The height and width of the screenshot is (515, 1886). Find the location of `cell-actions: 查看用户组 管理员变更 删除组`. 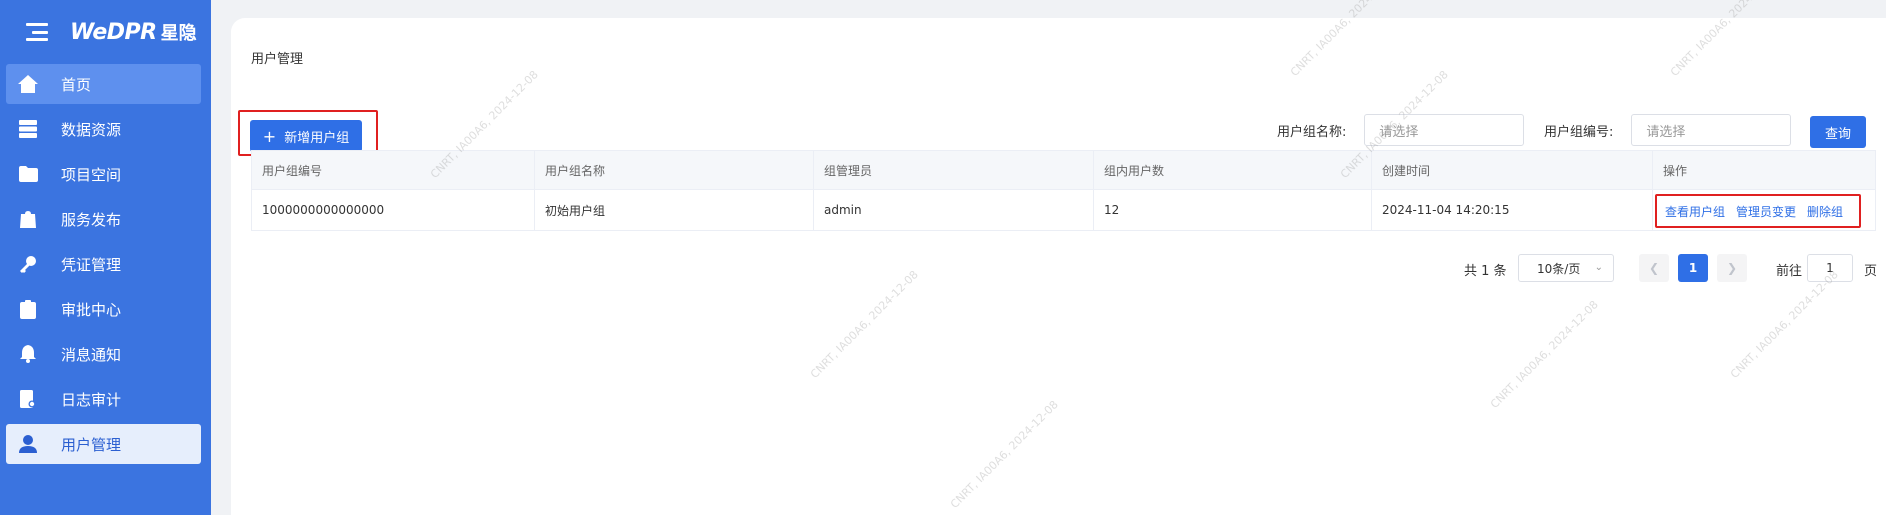

cell-actions: 查看用户组 管理员变更 删除组 is located at coordinates (1764, 210).